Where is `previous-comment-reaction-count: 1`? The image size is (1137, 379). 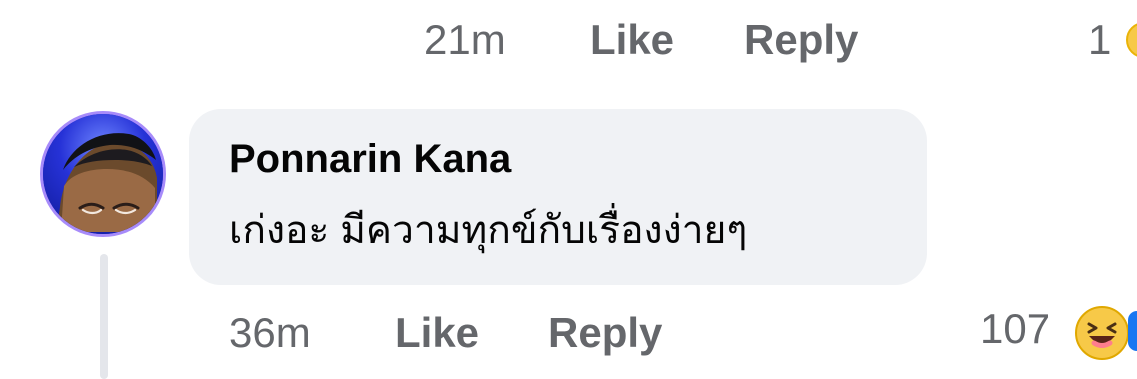 previous-comment-reaction-count: 1 is located at coordinates (1099, 40).